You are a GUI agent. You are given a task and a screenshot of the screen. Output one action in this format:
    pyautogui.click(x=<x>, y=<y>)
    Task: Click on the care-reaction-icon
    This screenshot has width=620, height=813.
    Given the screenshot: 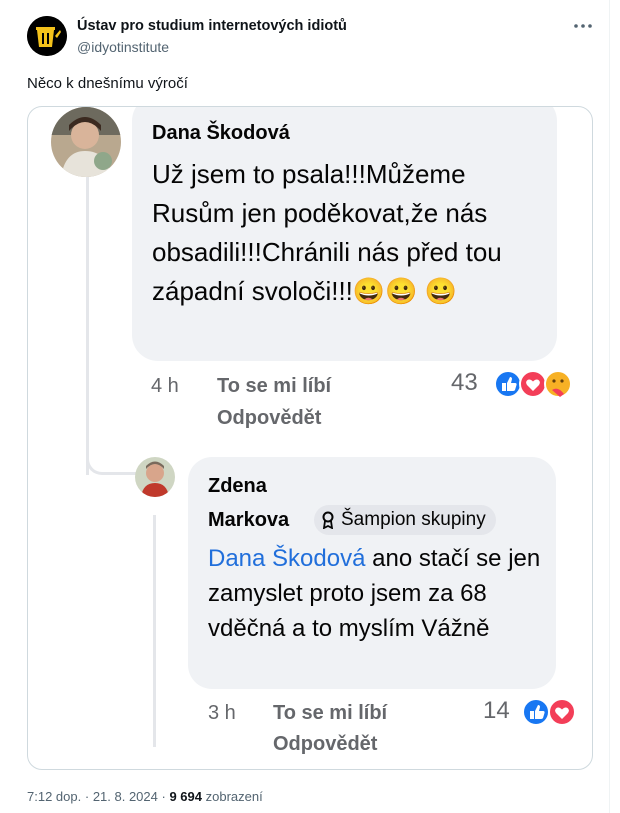 What is the action you would take?
    pyautogui.click(x=558, y=384)
    